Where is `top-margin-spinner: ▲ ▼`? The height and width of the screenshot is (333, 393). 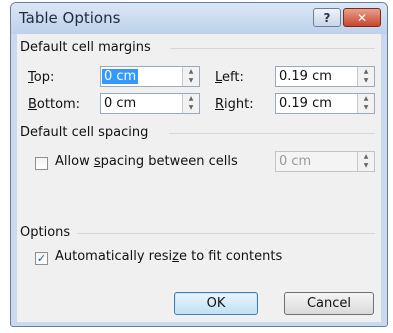 top-margin-spinner: ▲ ▼ is located at coordinates (190, 76).